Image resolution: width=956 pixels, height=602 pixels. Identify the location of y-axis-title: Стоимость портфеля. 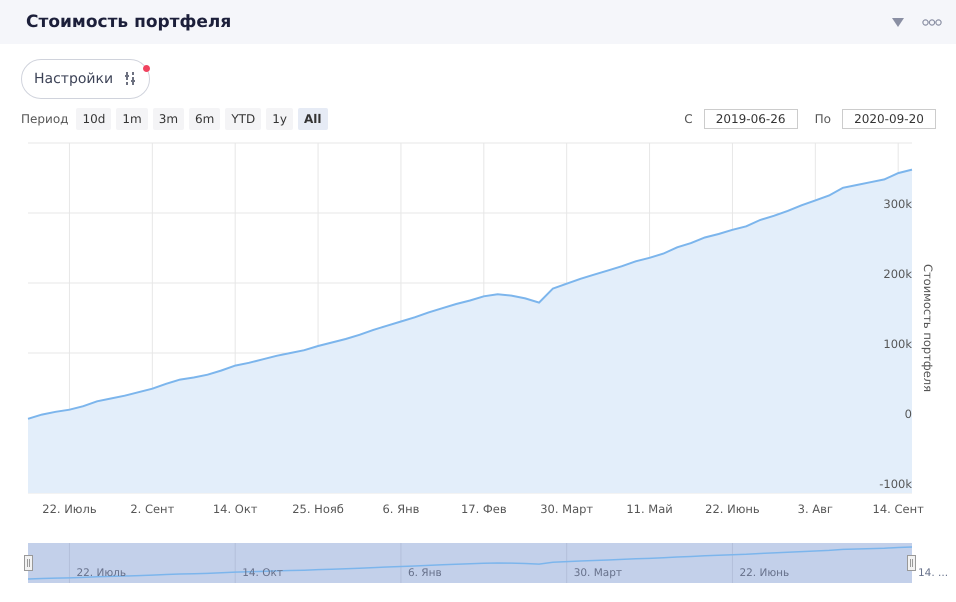
(928, 328).